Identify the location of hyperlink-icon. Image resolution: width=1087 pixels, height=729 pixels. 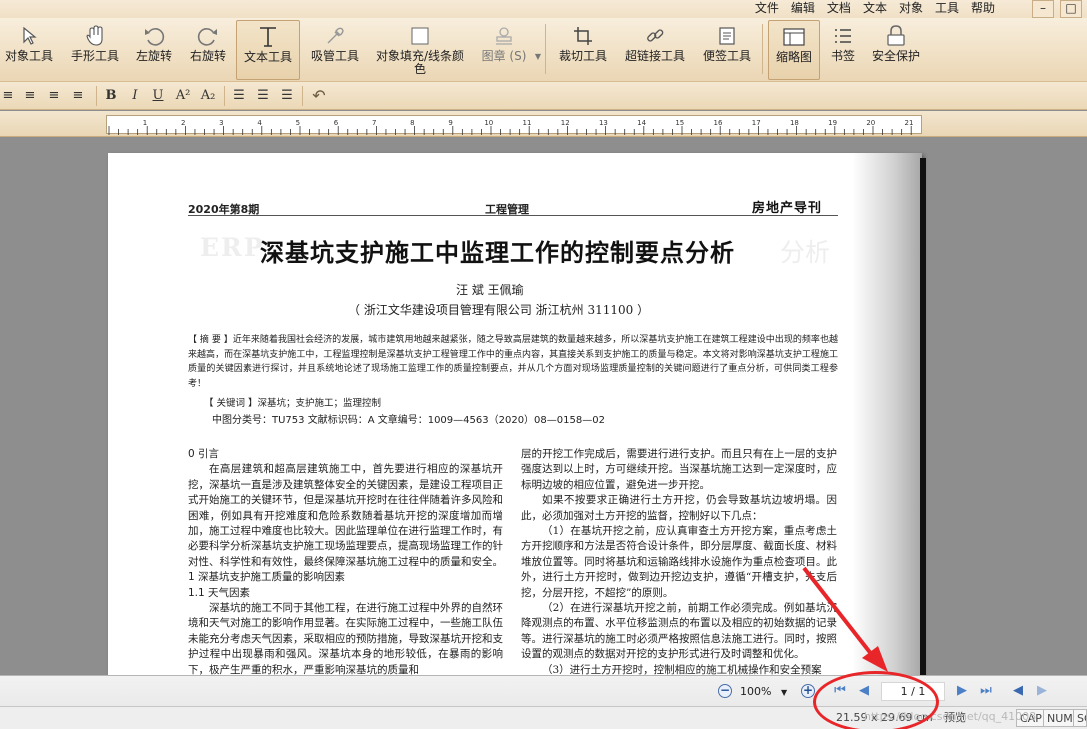
(655, 36).